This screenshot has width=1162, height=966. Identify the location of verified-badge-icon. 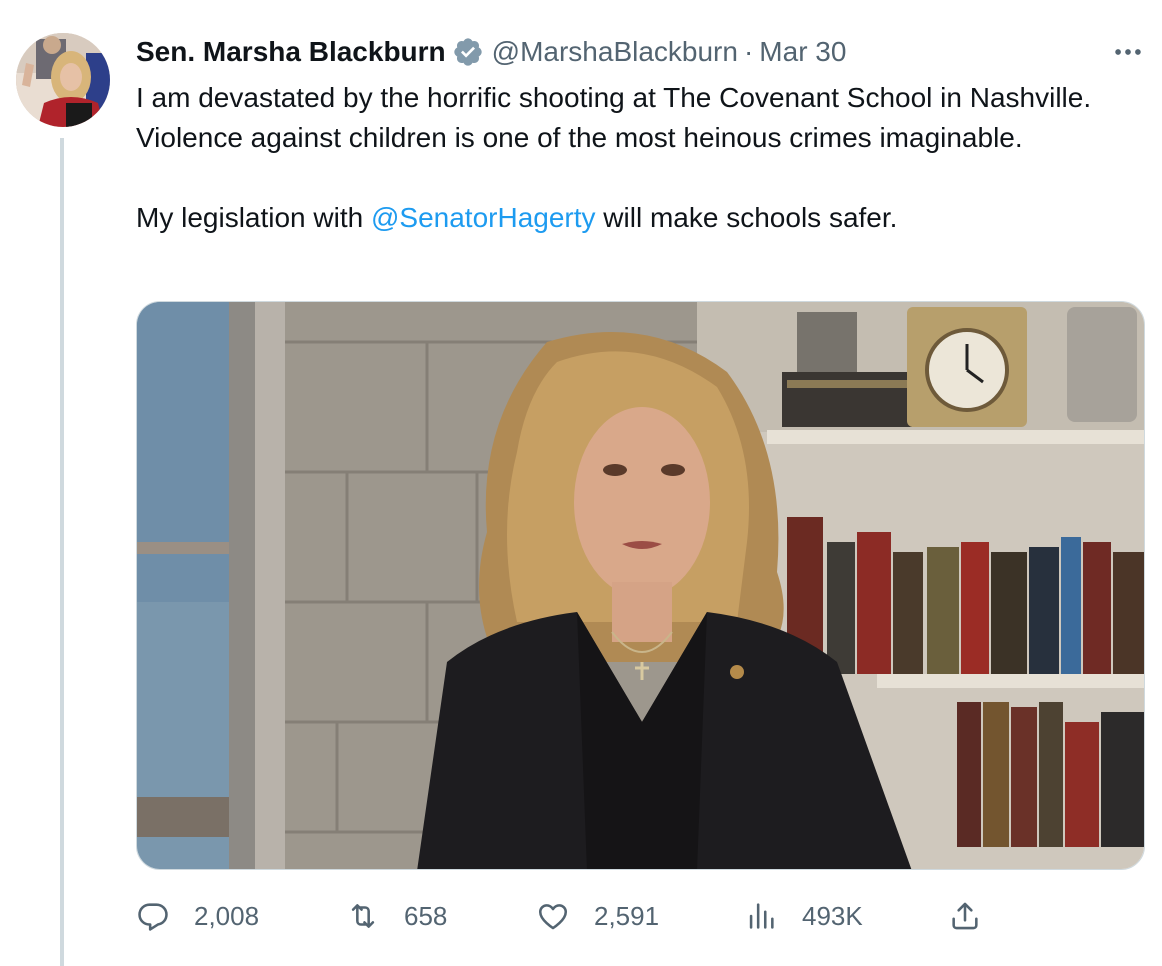
(468, 52).